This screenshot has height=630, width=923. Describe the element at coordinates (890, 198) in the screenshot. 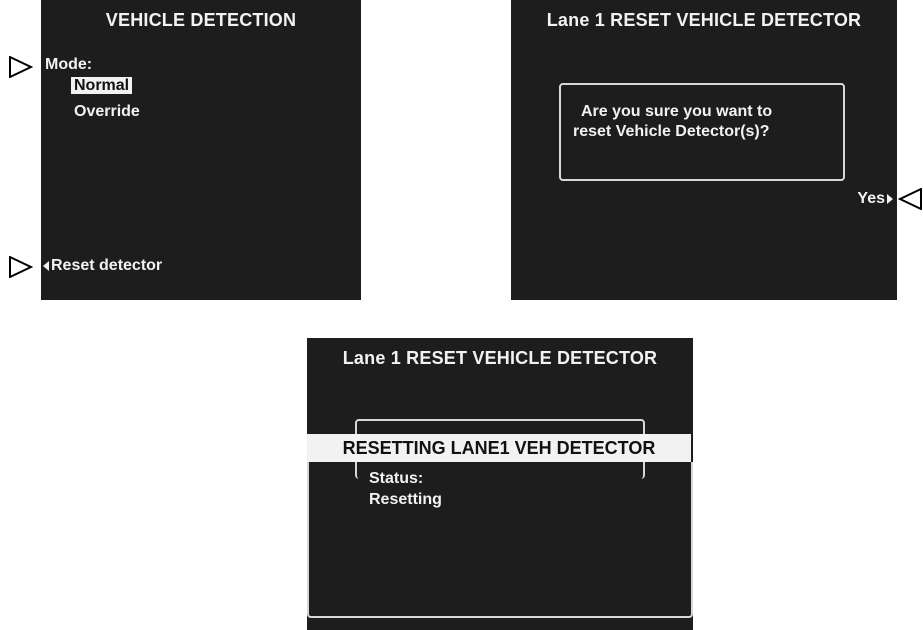

I see `softkey-right-arrow-icon` at that location.